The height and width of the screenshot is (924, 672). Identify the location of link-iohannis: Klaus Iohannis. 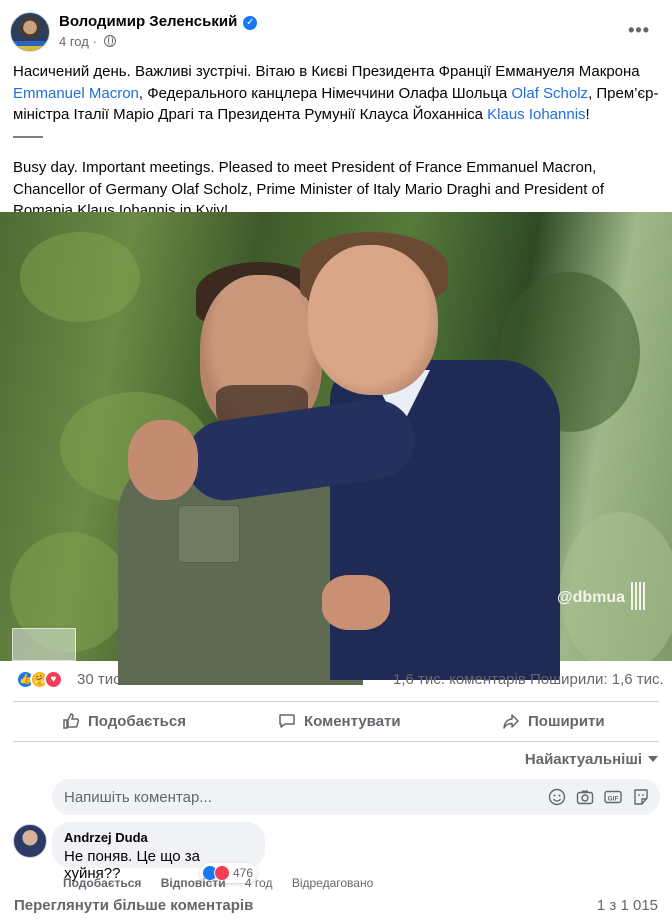
(536, 114).